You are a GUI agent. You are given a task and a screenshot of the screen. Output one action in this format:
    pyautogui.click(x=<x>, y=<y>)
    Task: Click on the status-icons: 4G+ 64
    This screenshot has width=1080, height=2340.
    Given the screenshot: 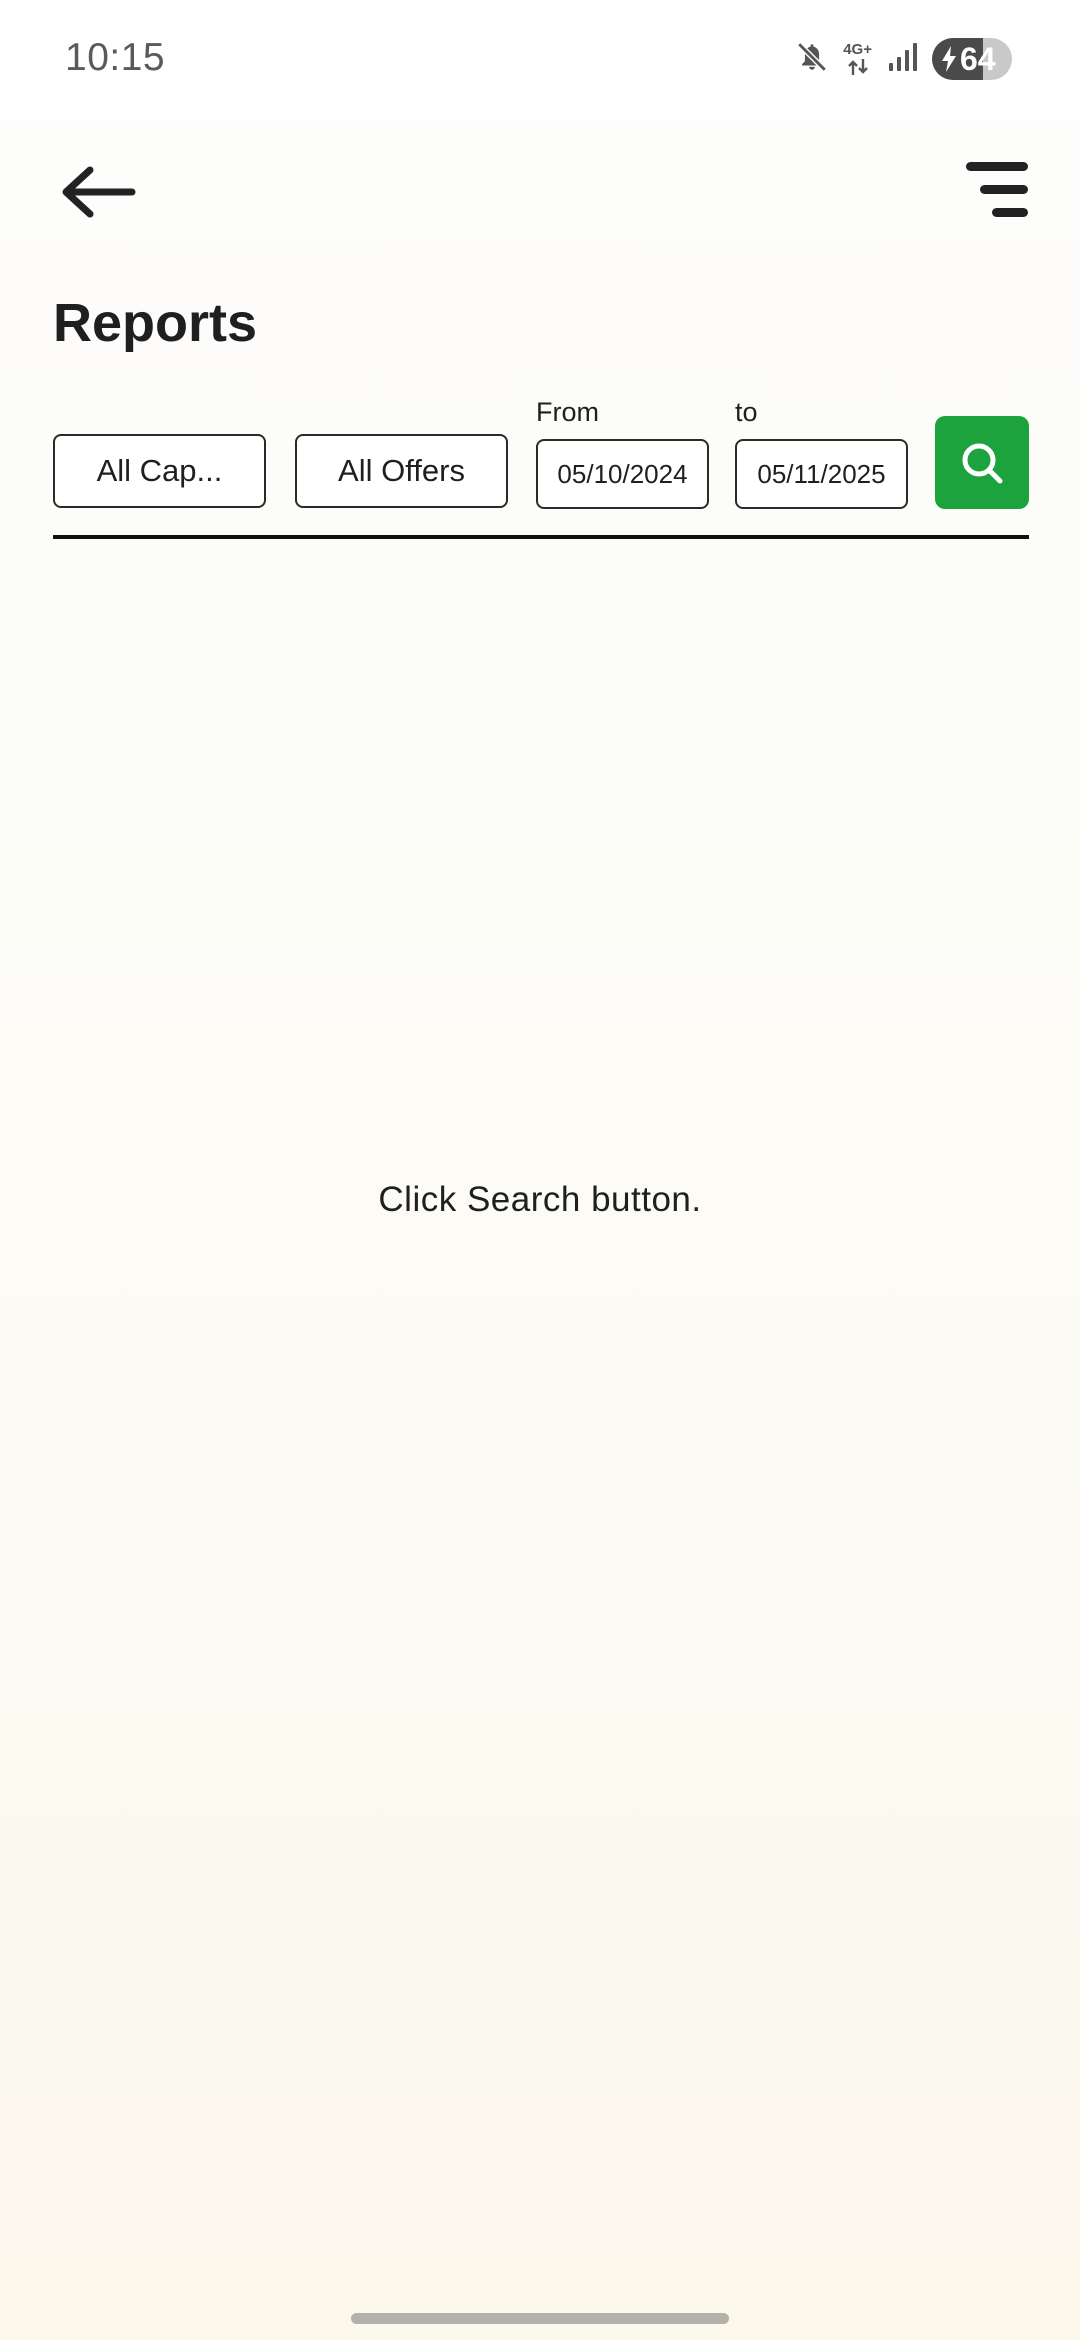 What is the action you would take?
    pyautogui.click(x=903, y=59)
    